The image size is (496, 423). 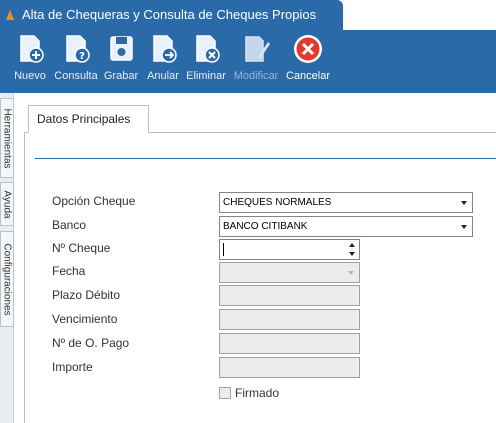 I want to click on side-tab-ayuda: Ayuda, so click(x=7, y=204).